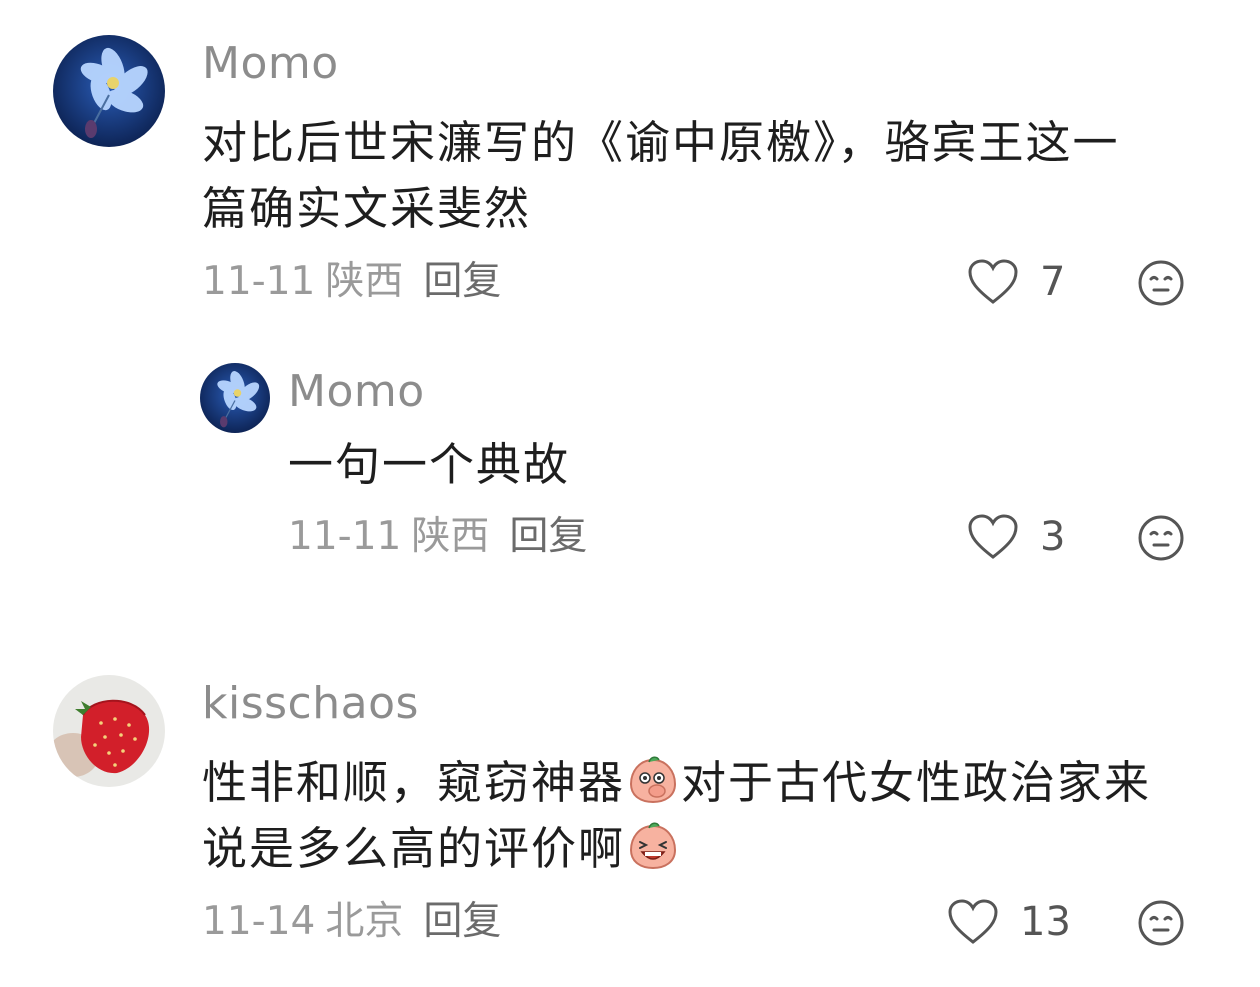 The width and height of the screenshot is (1260, 987). Describe the element at coordinates (429, 464) in the screenshot. I see `comment-text-line: 一句一个典故` at that location.